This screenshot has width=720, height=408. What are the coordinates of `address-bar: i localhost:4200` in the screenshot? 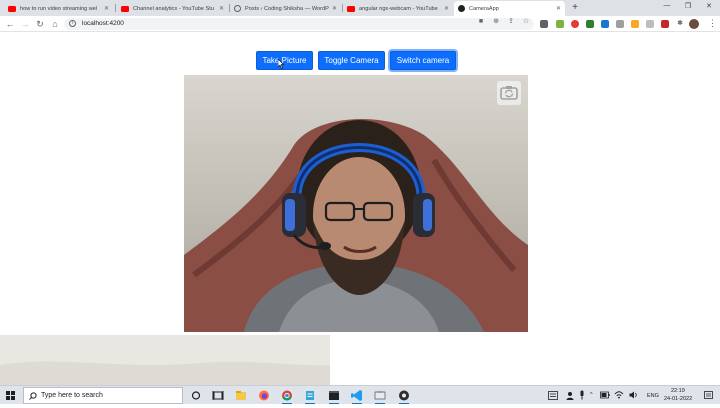 It's located at (299, 24).